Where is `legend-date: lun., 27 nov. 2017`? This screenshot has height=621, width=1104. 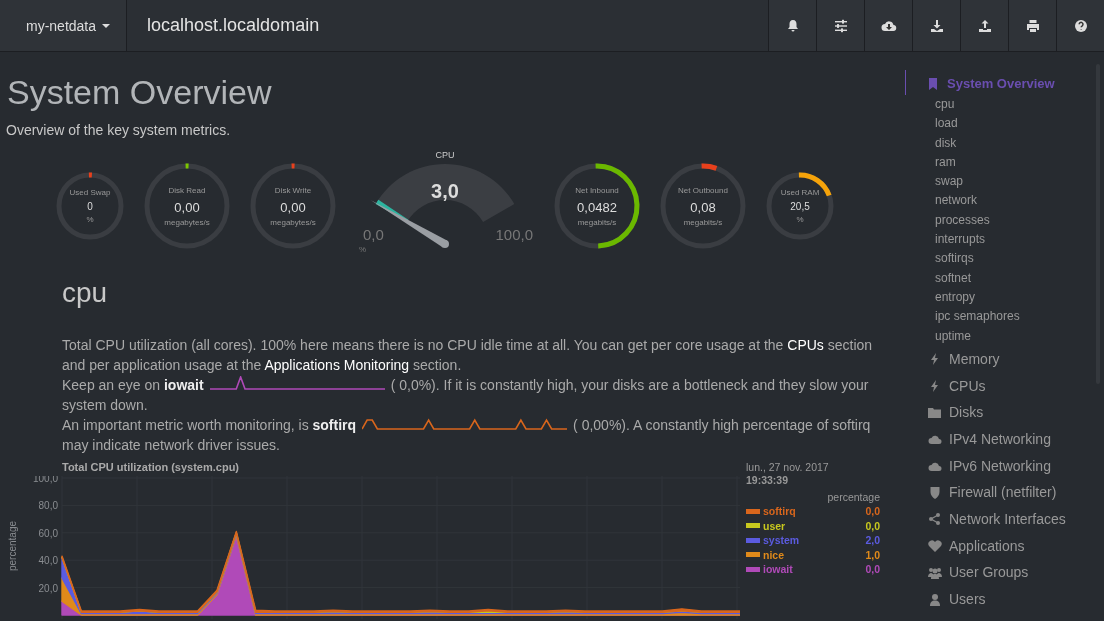
legend-date: lun., 27 nov. 2017 is located at coordinates (788, 467).